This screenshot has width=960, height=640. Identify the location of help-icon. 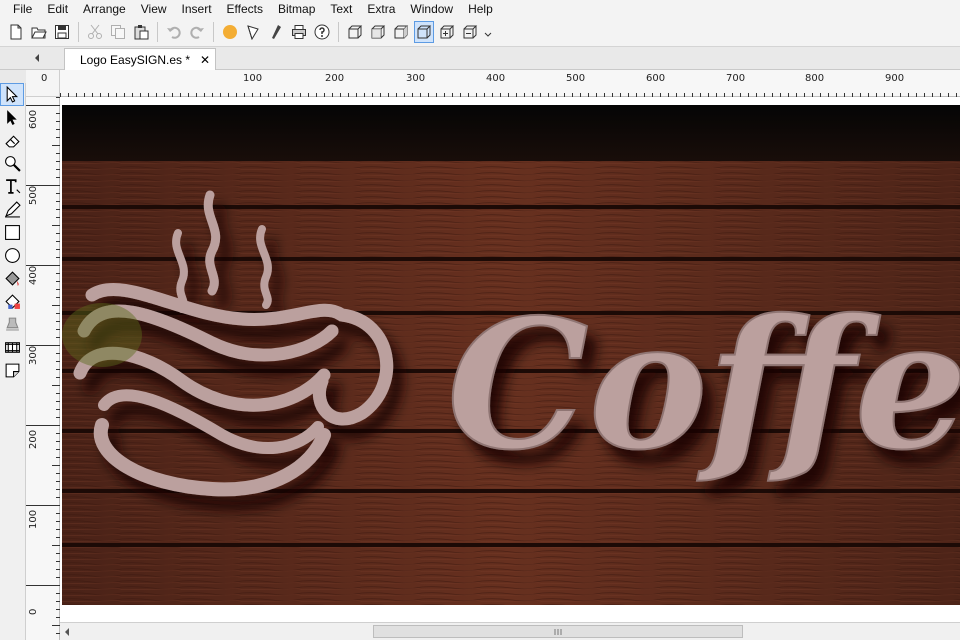
(322, 32).